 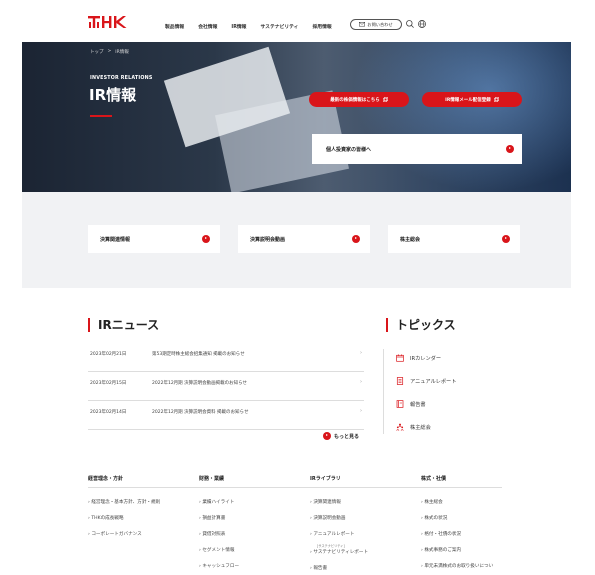 I want to click on footer-link-label: 株式の状況, so click(x=436, y=518).